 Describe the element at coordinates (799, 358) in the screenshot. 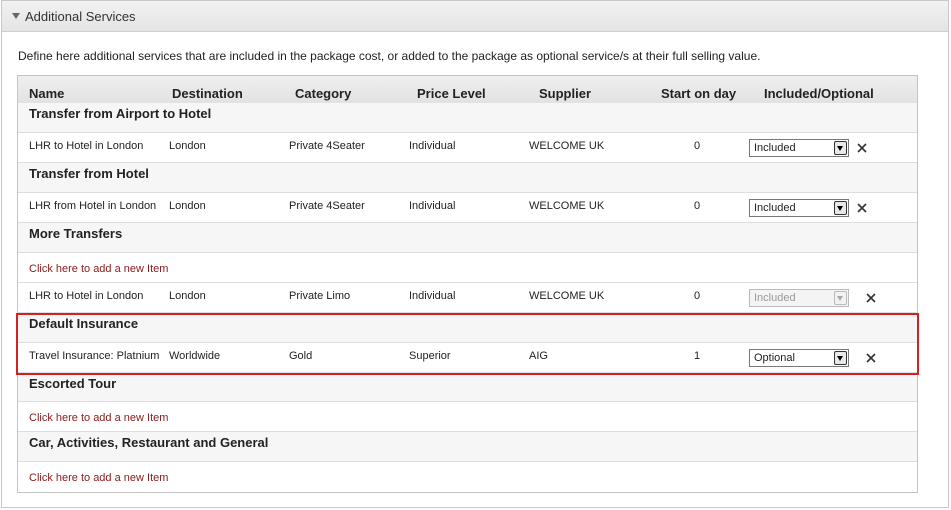

I see `included-optional-select: Optional` at that location.